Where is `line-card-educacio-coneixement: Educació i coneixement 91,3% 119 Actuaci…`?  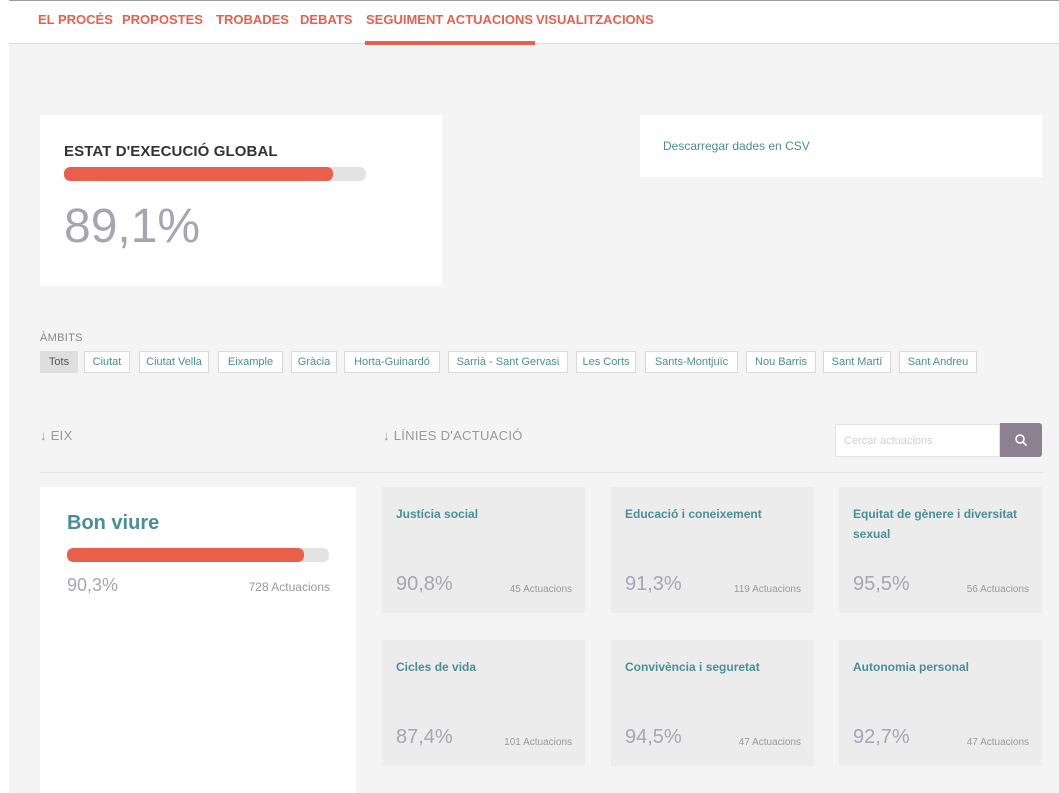 line-card-educacio-coneixement: Educació i coneixement 91,3% 119 Actuaci… is located at coordinates (712, 550).